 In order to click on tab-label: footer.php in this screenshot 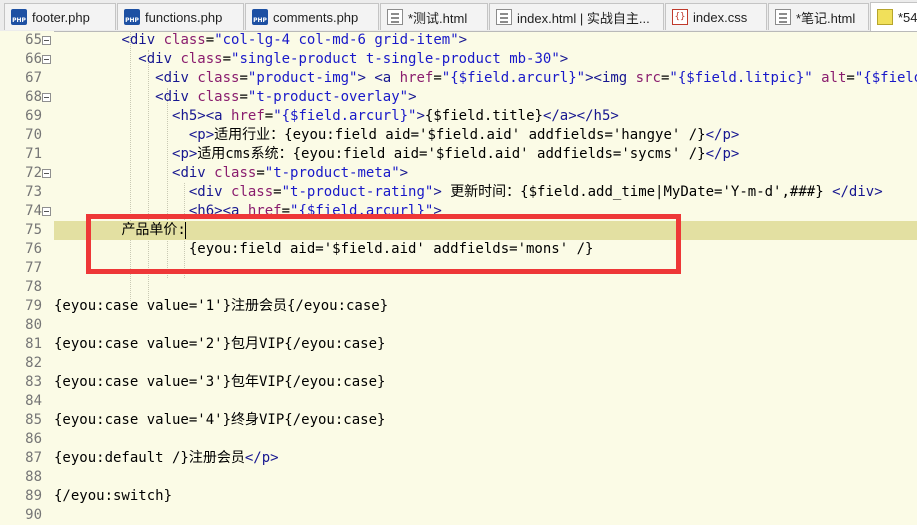, I will do `click(61, 17)`.